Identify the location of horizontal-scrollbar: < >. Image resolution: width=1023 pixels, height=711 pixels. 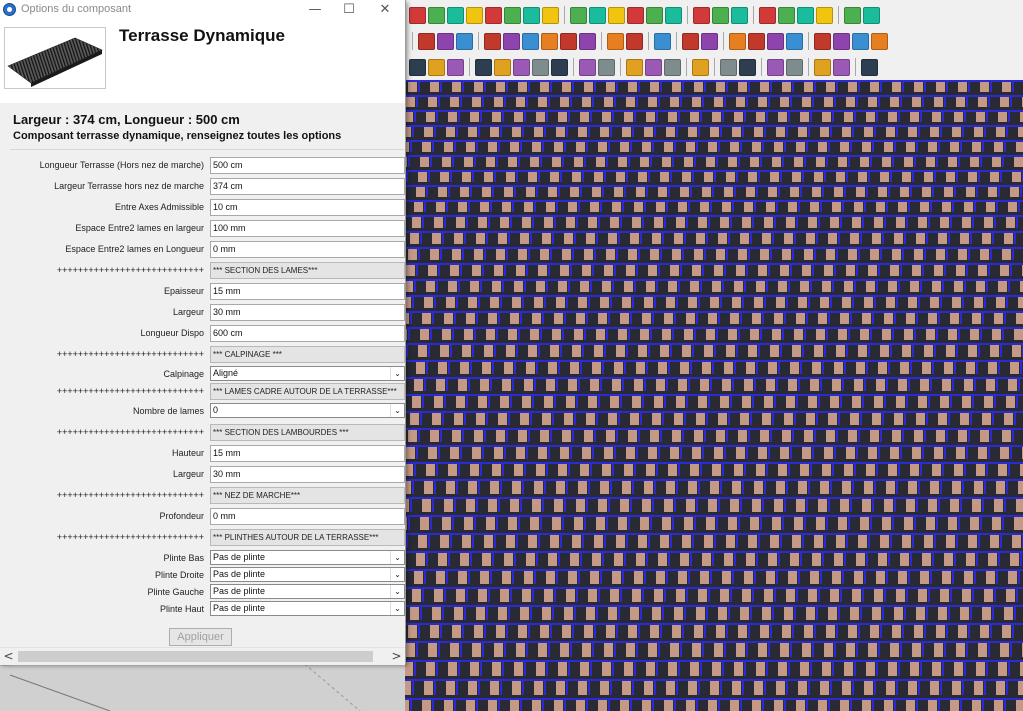
(202, 656).